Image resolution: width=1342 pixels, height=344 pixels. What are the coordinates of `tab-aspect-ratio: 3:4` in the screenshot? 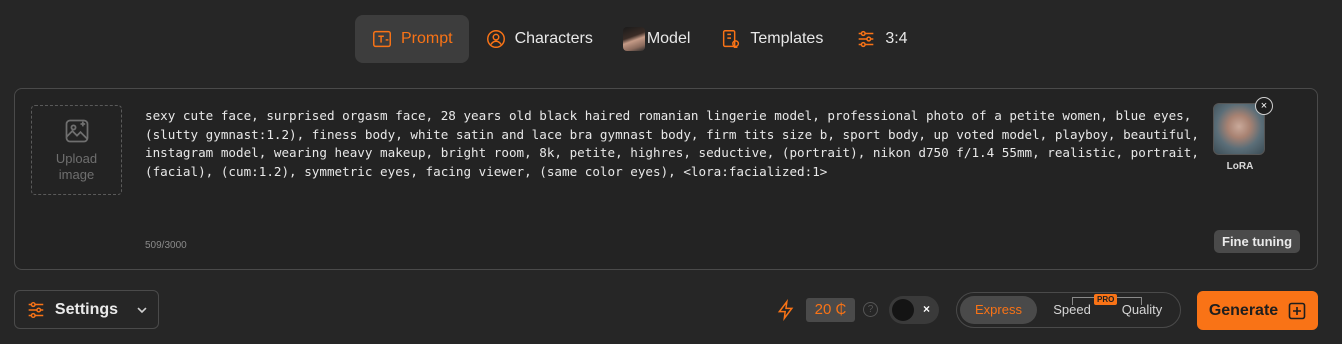 It's located at (881, 39).